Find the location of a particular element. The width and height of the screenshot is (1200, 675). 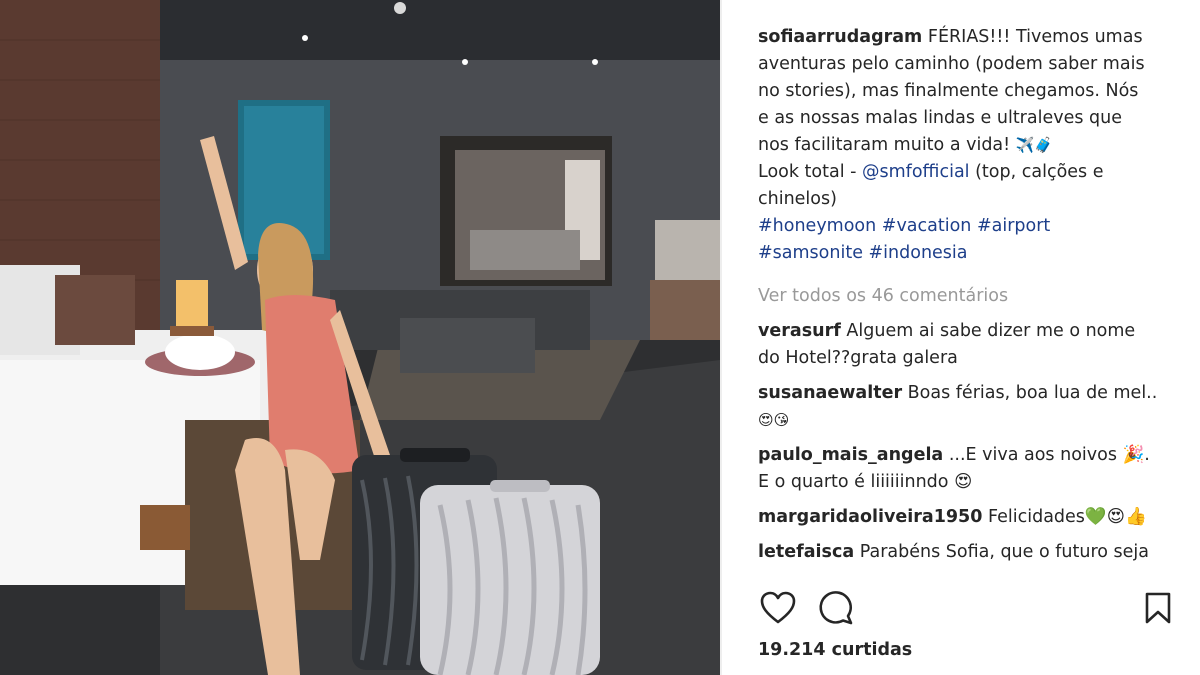

caption-text: nos facilitaram muito a vida! is located at coordinates (884, 145).